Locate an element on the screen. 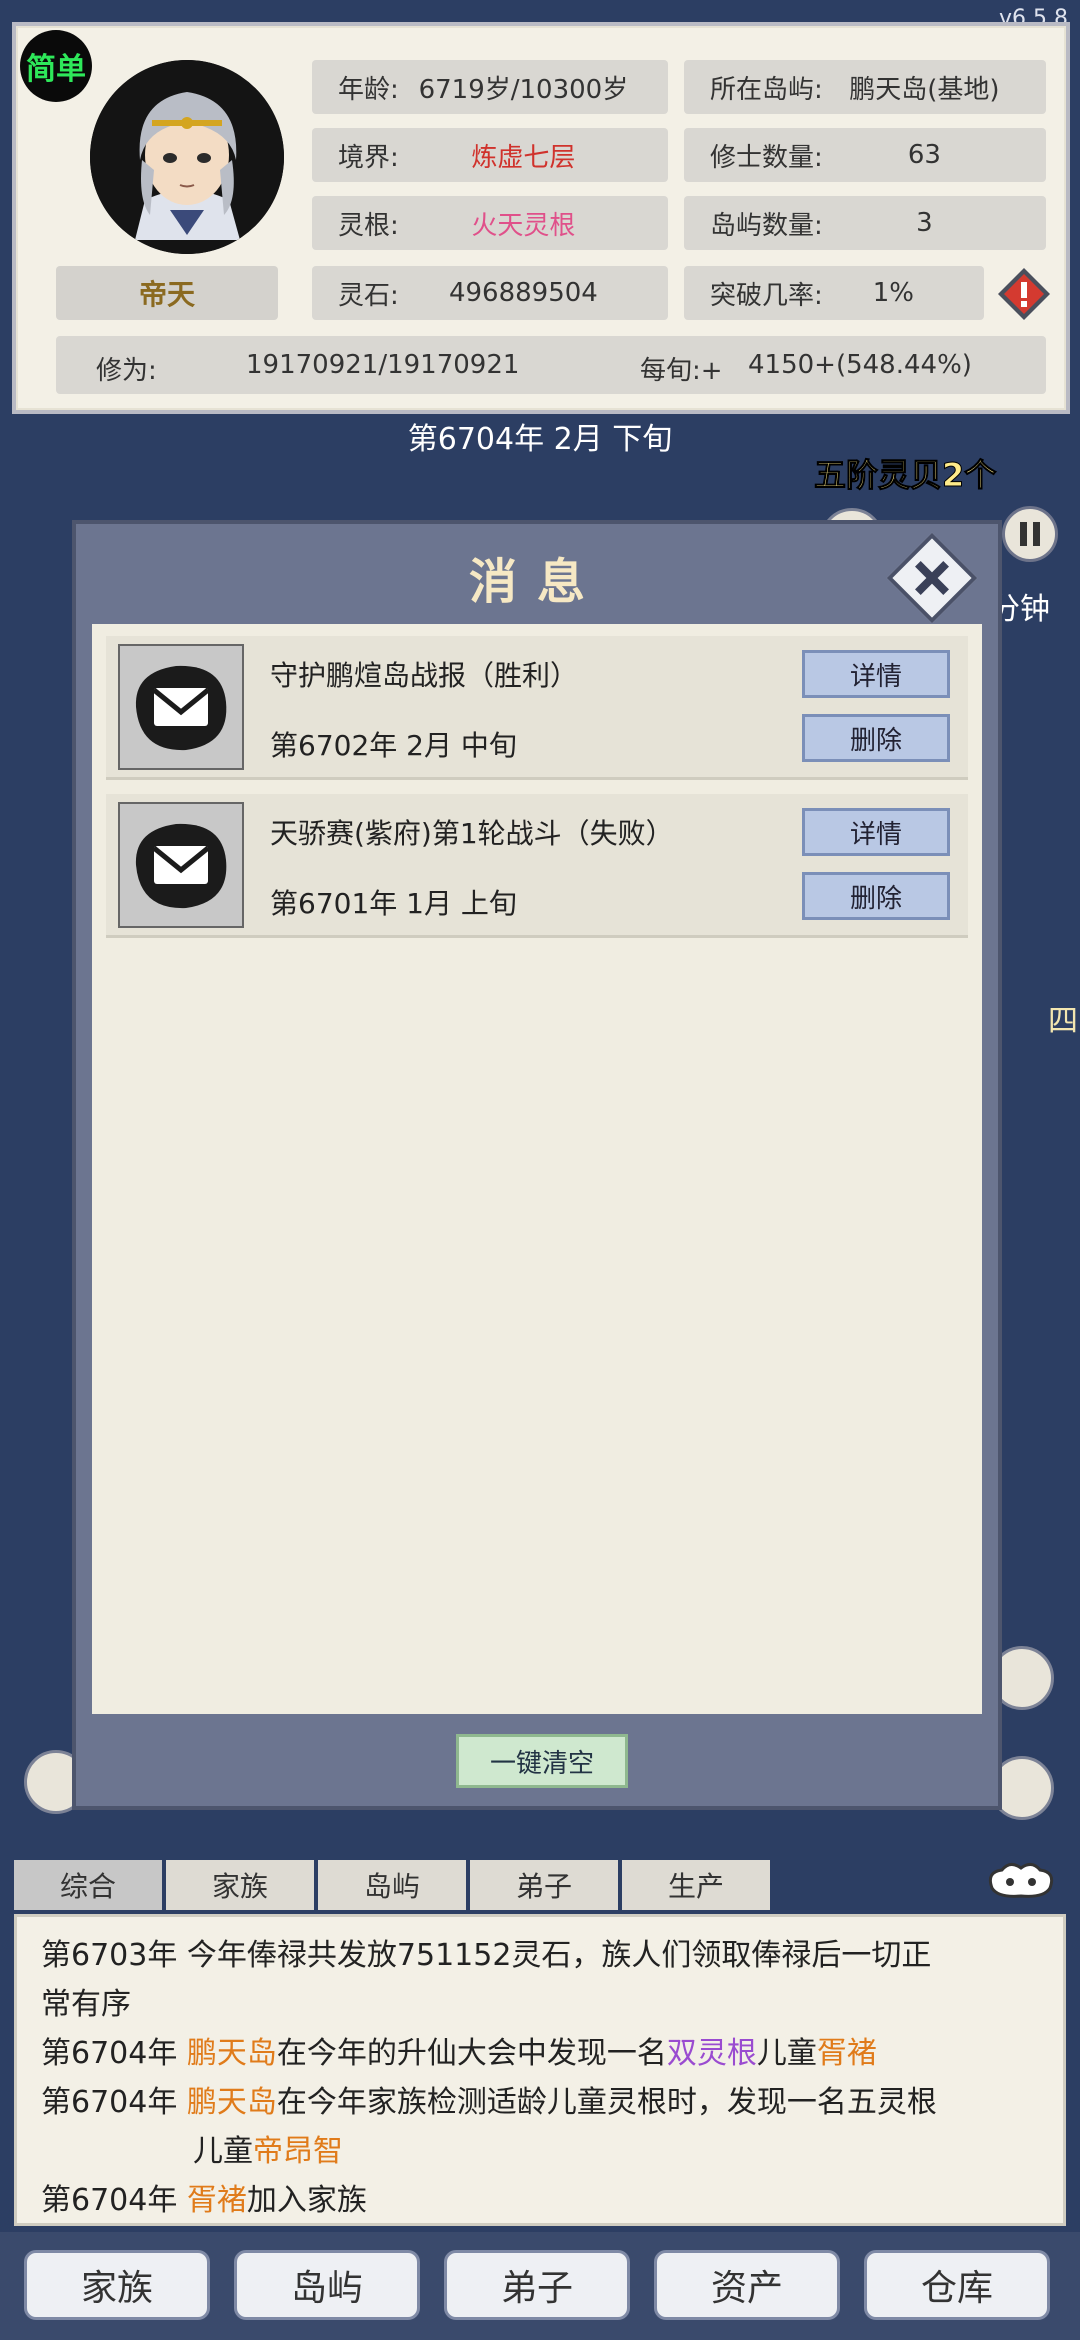 The height and width of the screenshot is (2340, 1080). nav-islands-button: 岛屿 is located at coordinates (327, 2285).